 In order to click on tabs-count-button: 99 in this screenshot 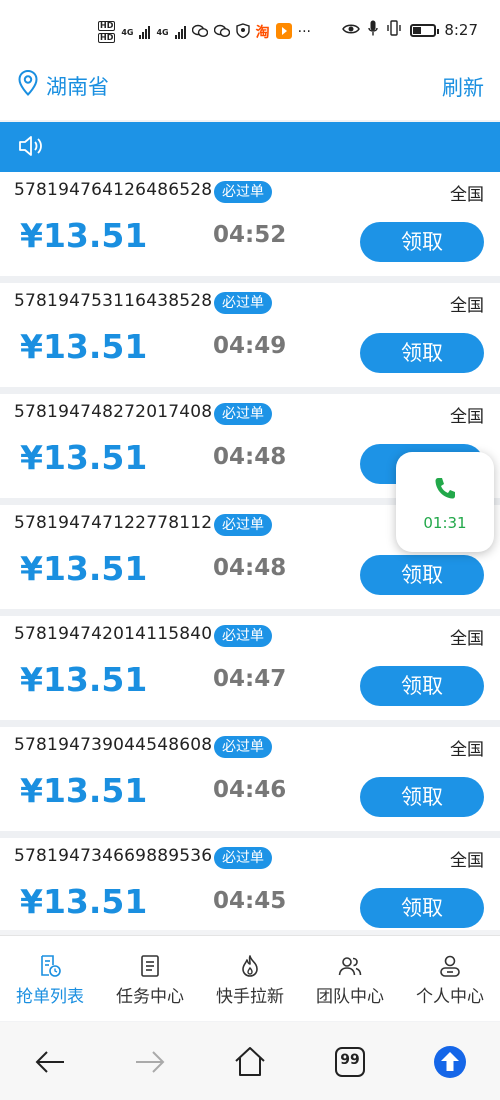, I will do `click(350, 1062)`.